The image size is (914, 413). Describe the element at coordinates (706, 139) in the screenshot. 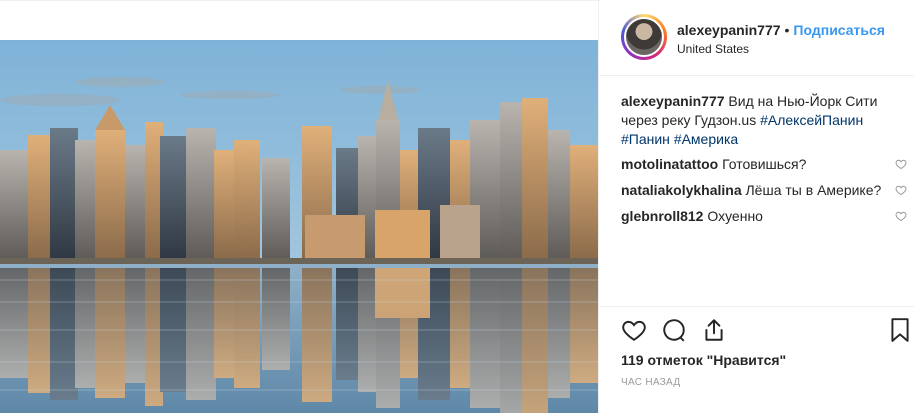

I see `hashtag-link: #Америка` at that location.